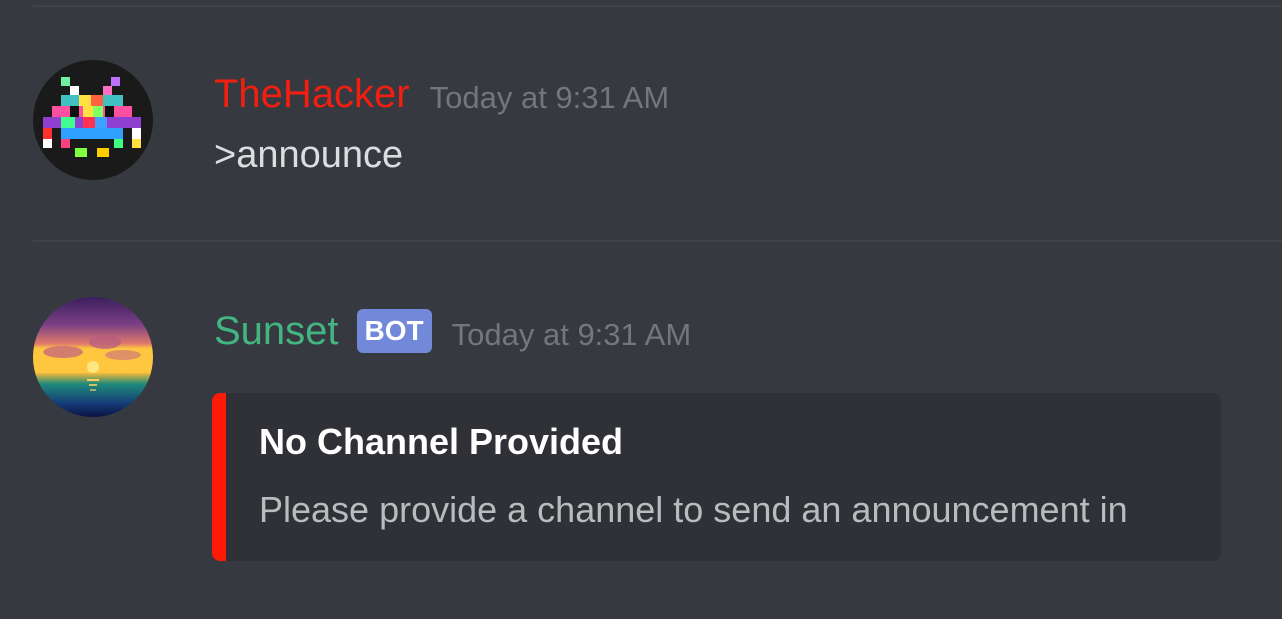 The height and width of the screenshot is (619, 1282). What do you see at coordinates (276, 331) in the screenshot?
I see `username: Sunset` at bounding box center [276, 331].